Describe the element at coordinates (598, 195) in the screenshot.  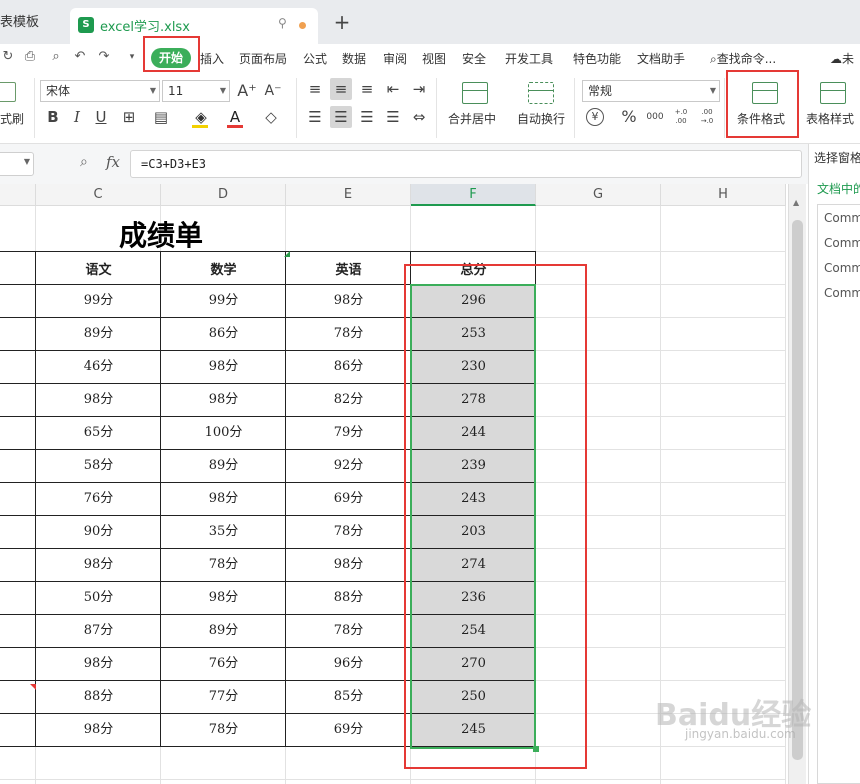
I see `column-header-G: G` at that location.